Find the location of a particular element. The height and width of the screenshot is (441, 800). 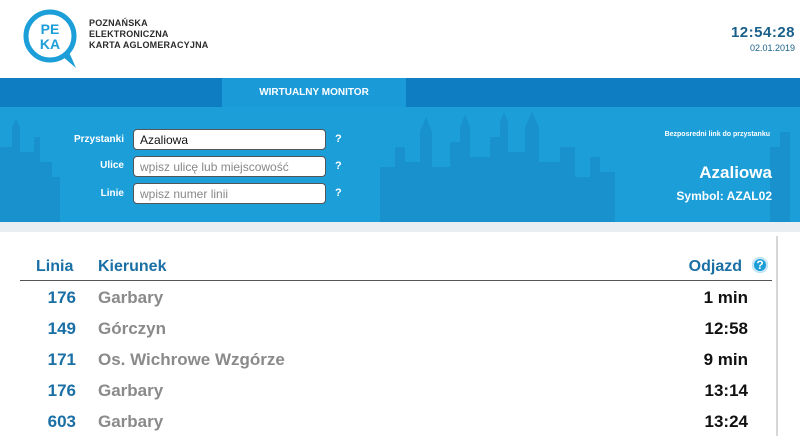

stop-symbol: Symbol: AZAL02 is located at coordinates (724, 196).